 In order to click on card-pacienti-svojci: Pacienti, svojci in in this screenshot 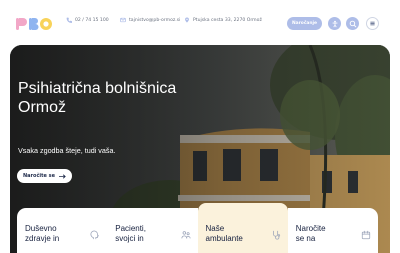, I will do `click(152, 230)`.